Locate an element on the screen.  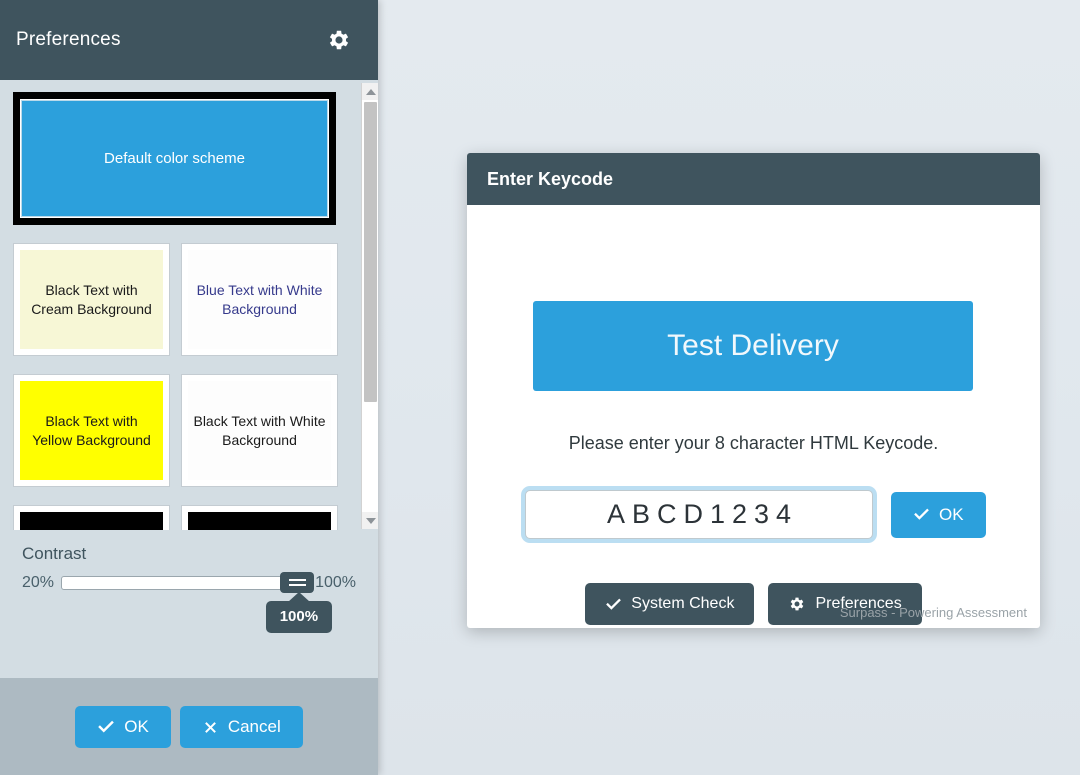
scheme-card-default-swatch: Default color scheme is located at coordinates (174, 158).